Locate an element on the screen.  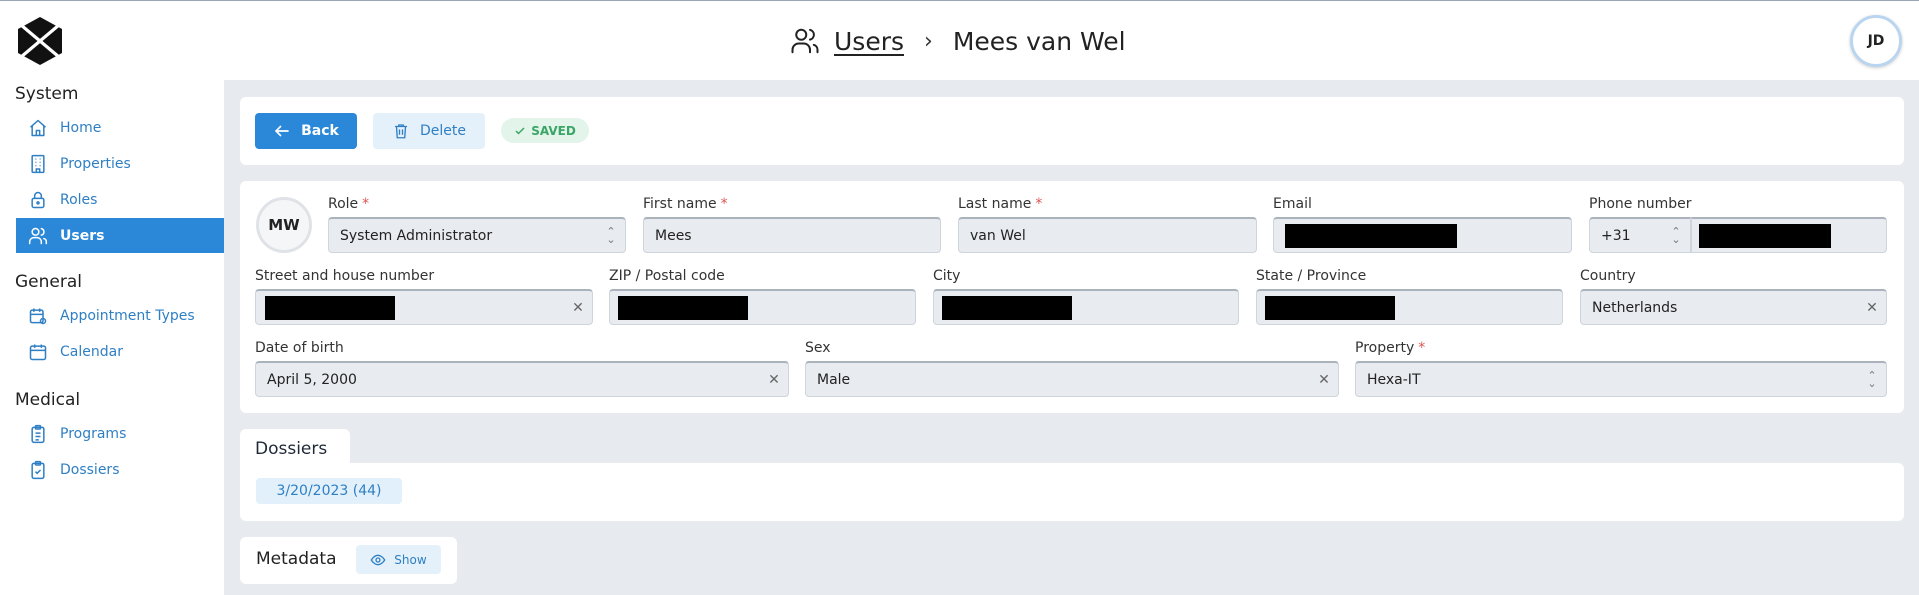
property-select: Hexa-IT ⌃ ⌄ is located at coordinates (1621, 379).